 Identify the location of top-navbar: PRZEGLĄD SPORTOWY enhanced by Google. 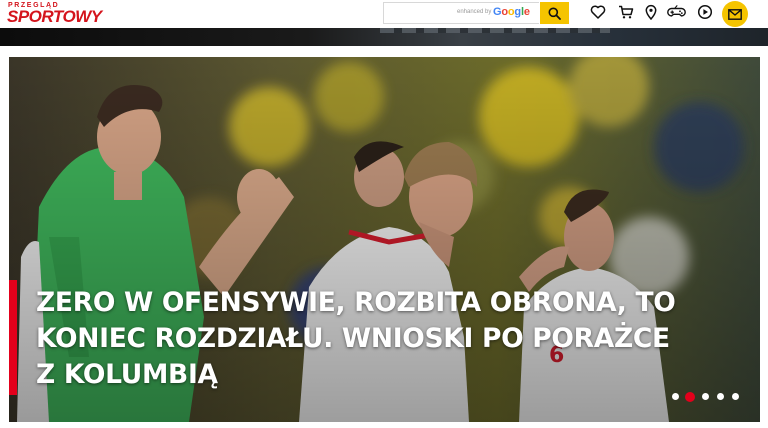
(384, 14).